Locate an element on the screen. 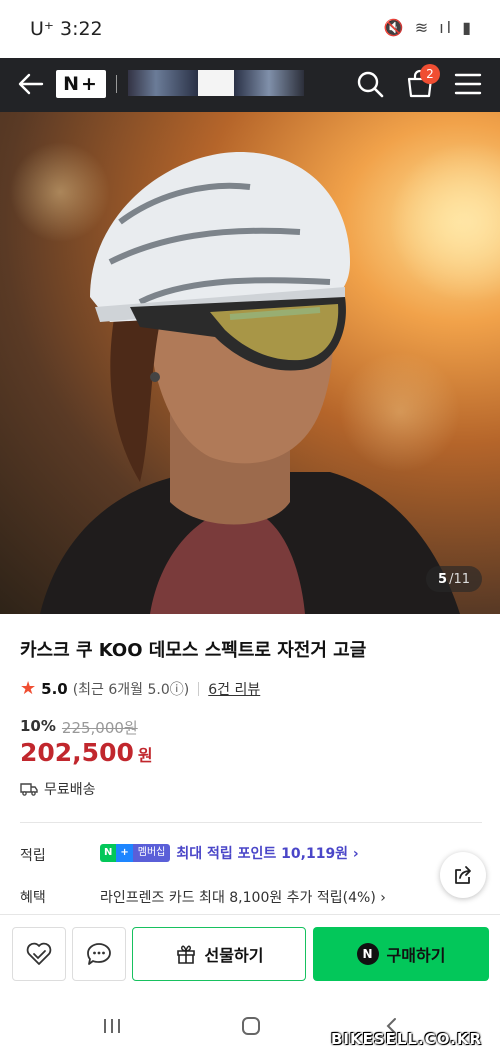  share-icon is located at coordinates (463, 875).